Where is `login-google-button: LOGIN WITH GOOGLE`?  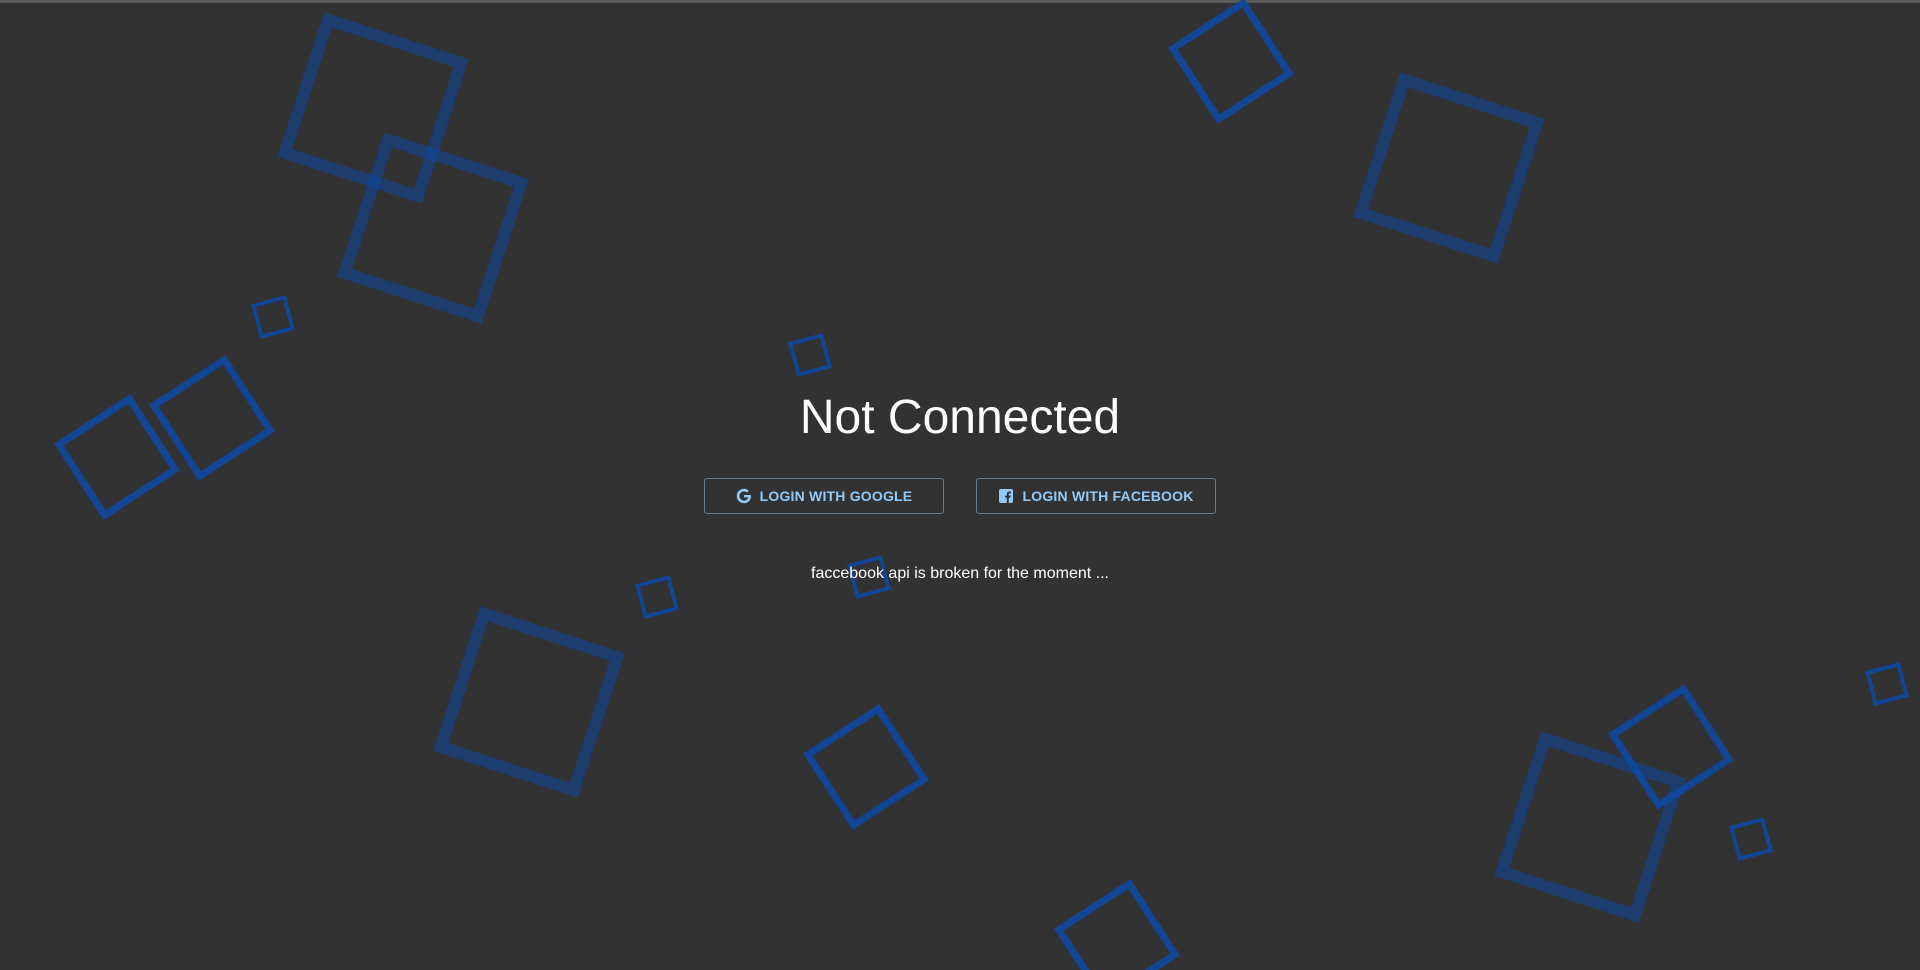
login-google-button: LOGIN WITH GOOGLE is located at coordinates (824, 496).